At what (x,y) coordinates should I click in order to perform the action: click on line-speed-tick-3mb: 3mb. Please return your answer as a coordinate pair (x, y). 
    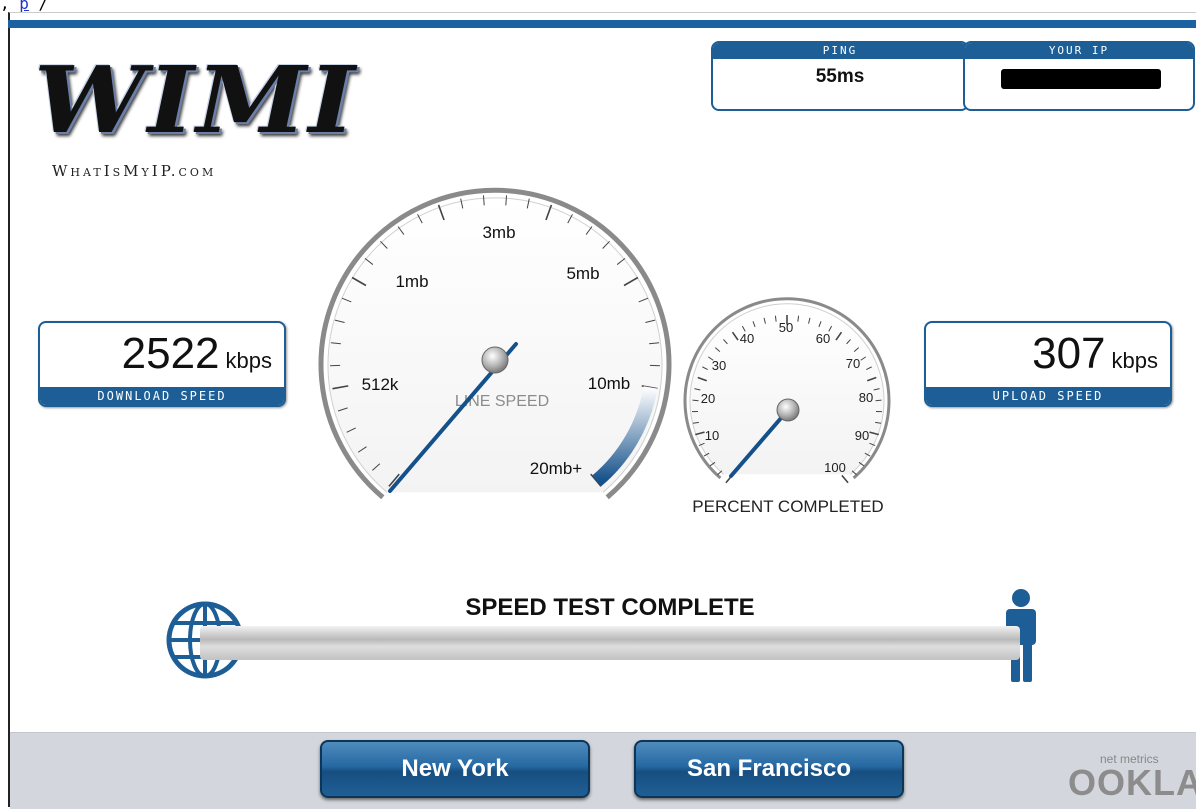
    Looking at the image, I should click on (498, 232).